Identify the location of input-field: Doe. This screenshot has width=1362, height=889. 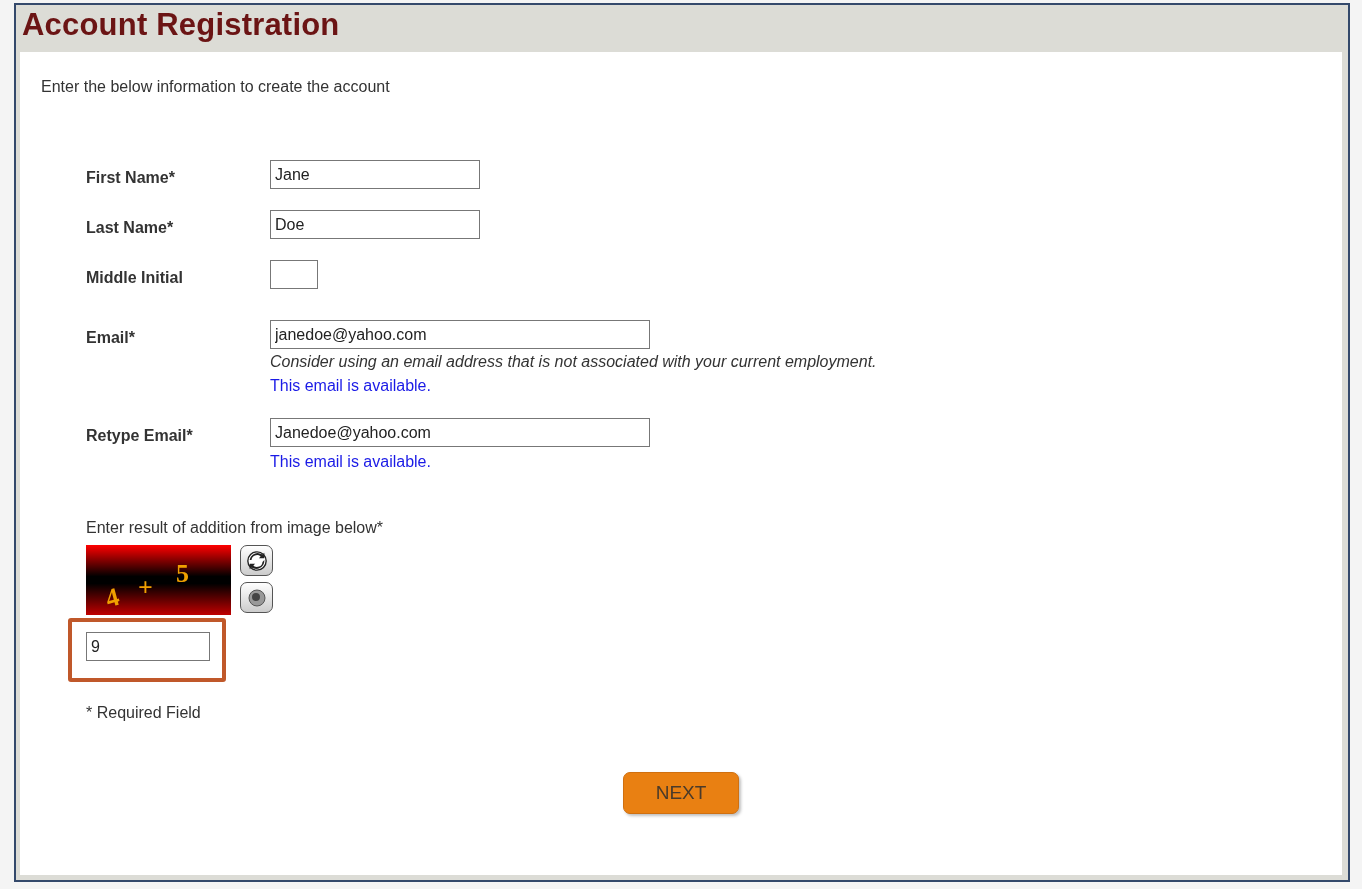
(375, 224).